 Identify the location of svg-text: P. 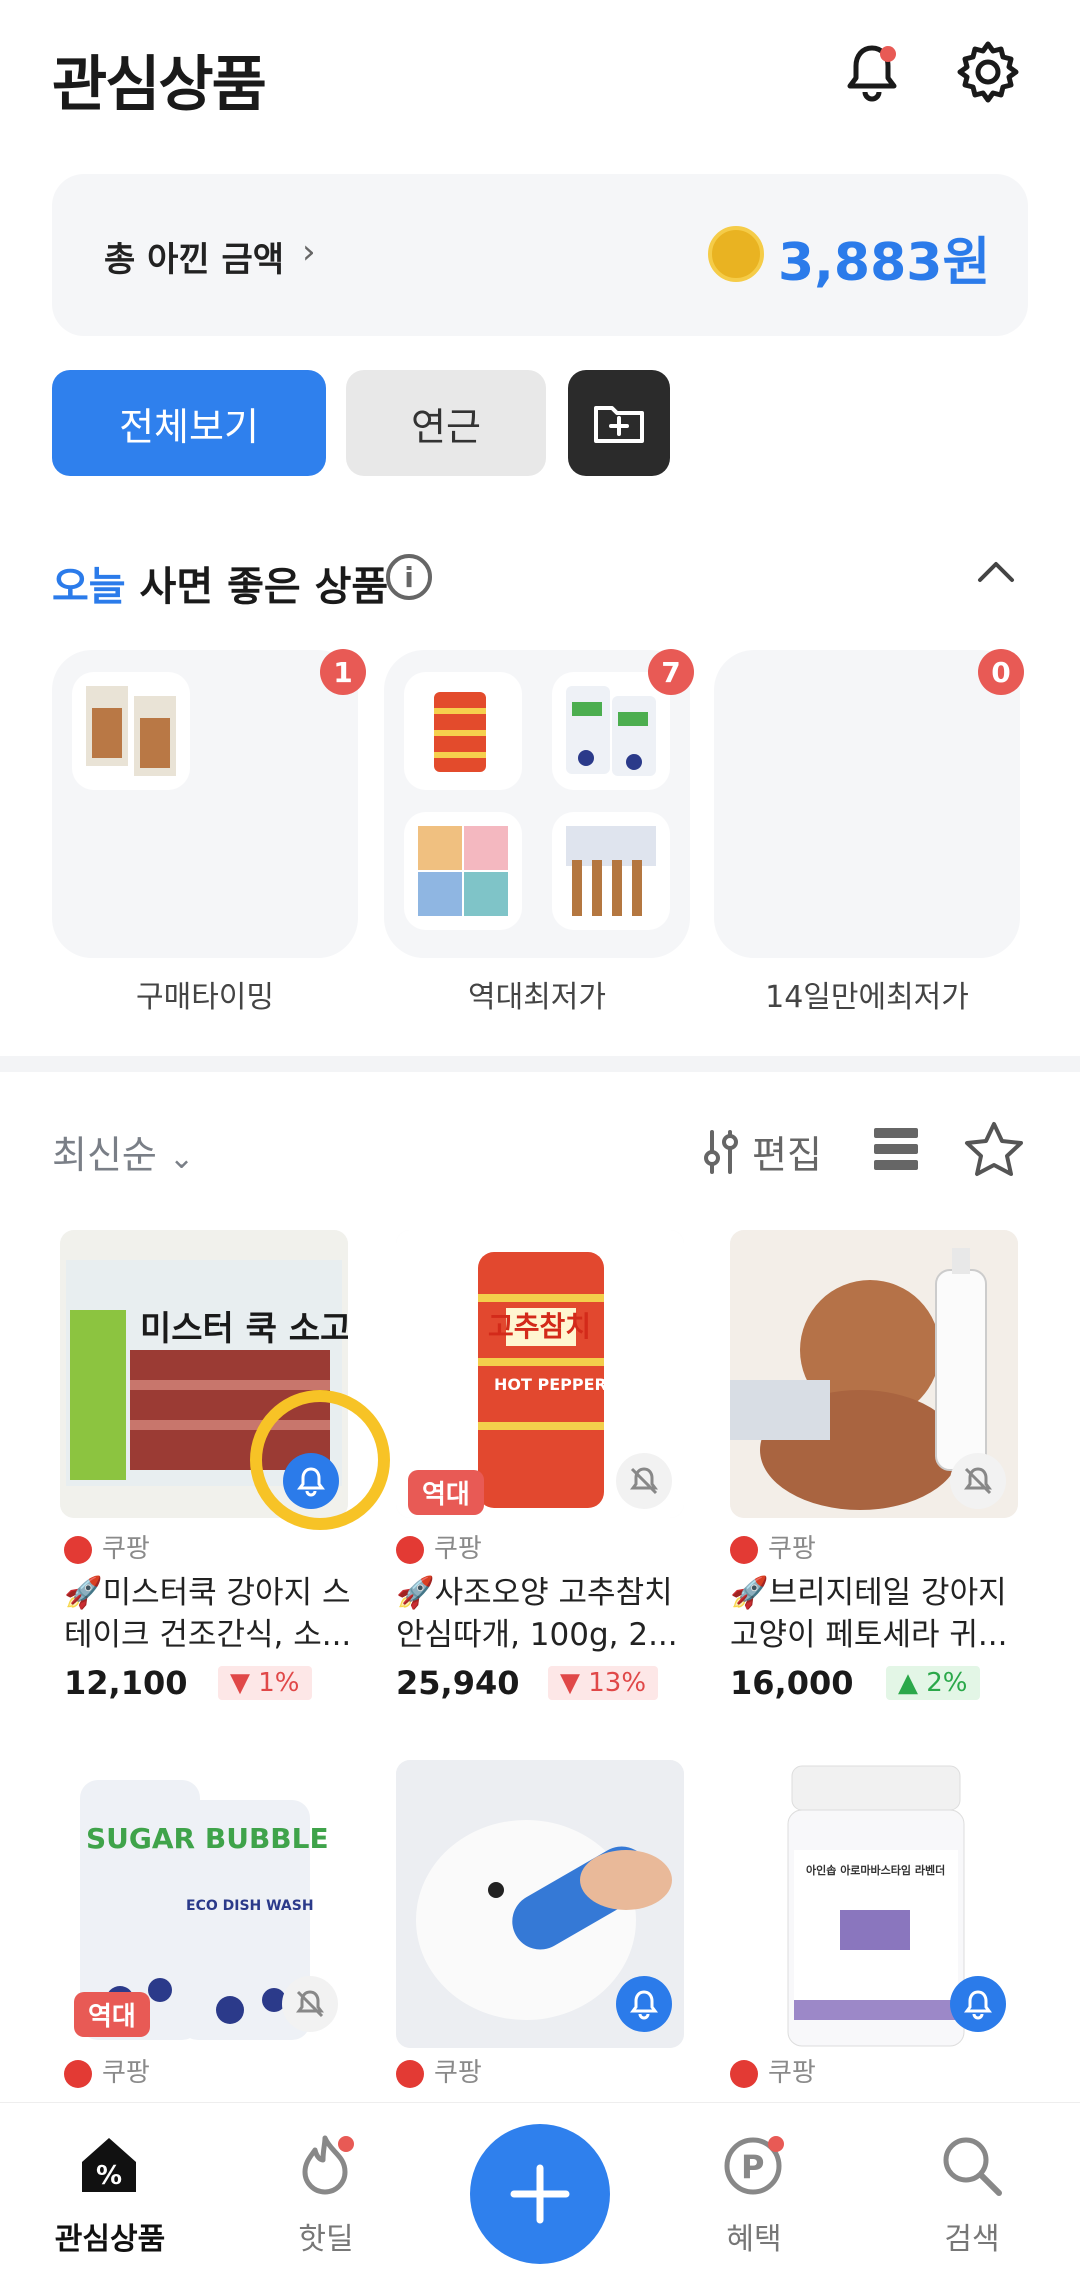
(752, 2167).